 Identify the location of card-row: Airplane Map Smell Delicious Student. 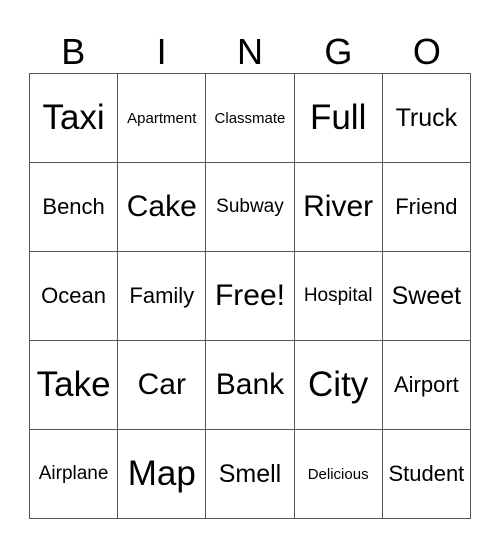
(250, 474).